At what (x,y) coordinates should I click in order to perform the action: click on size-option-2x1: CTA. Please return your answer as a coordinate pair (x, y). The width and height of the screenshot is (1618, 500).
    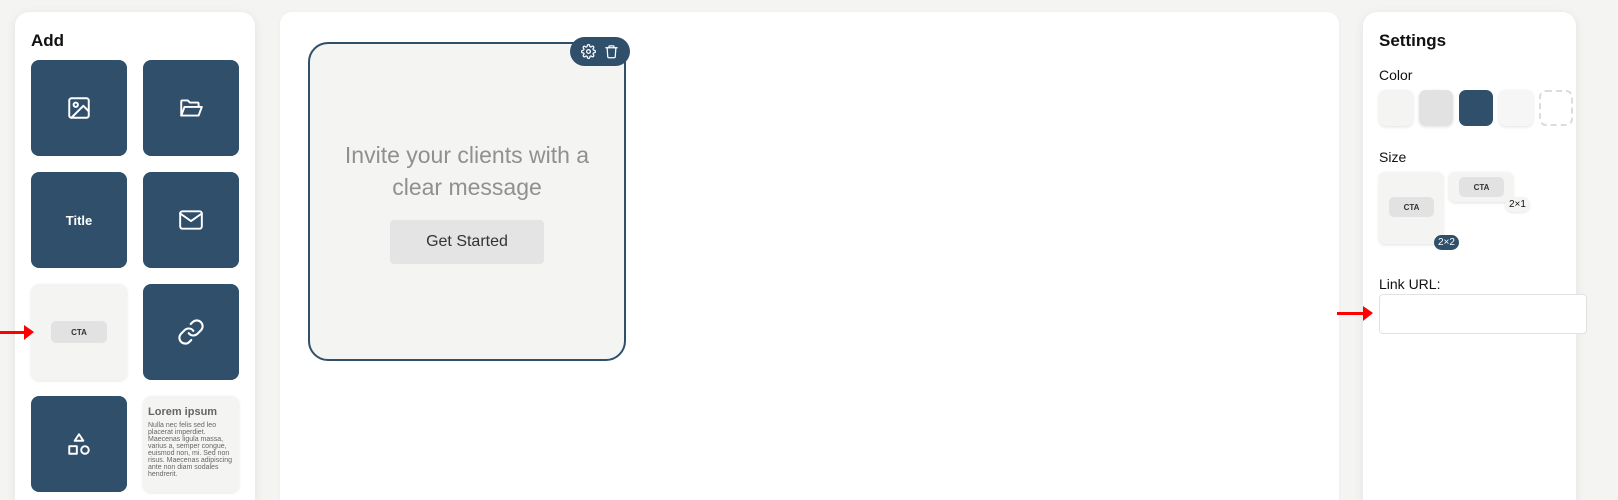
    Looking at the image, I should click on (1481, 187).